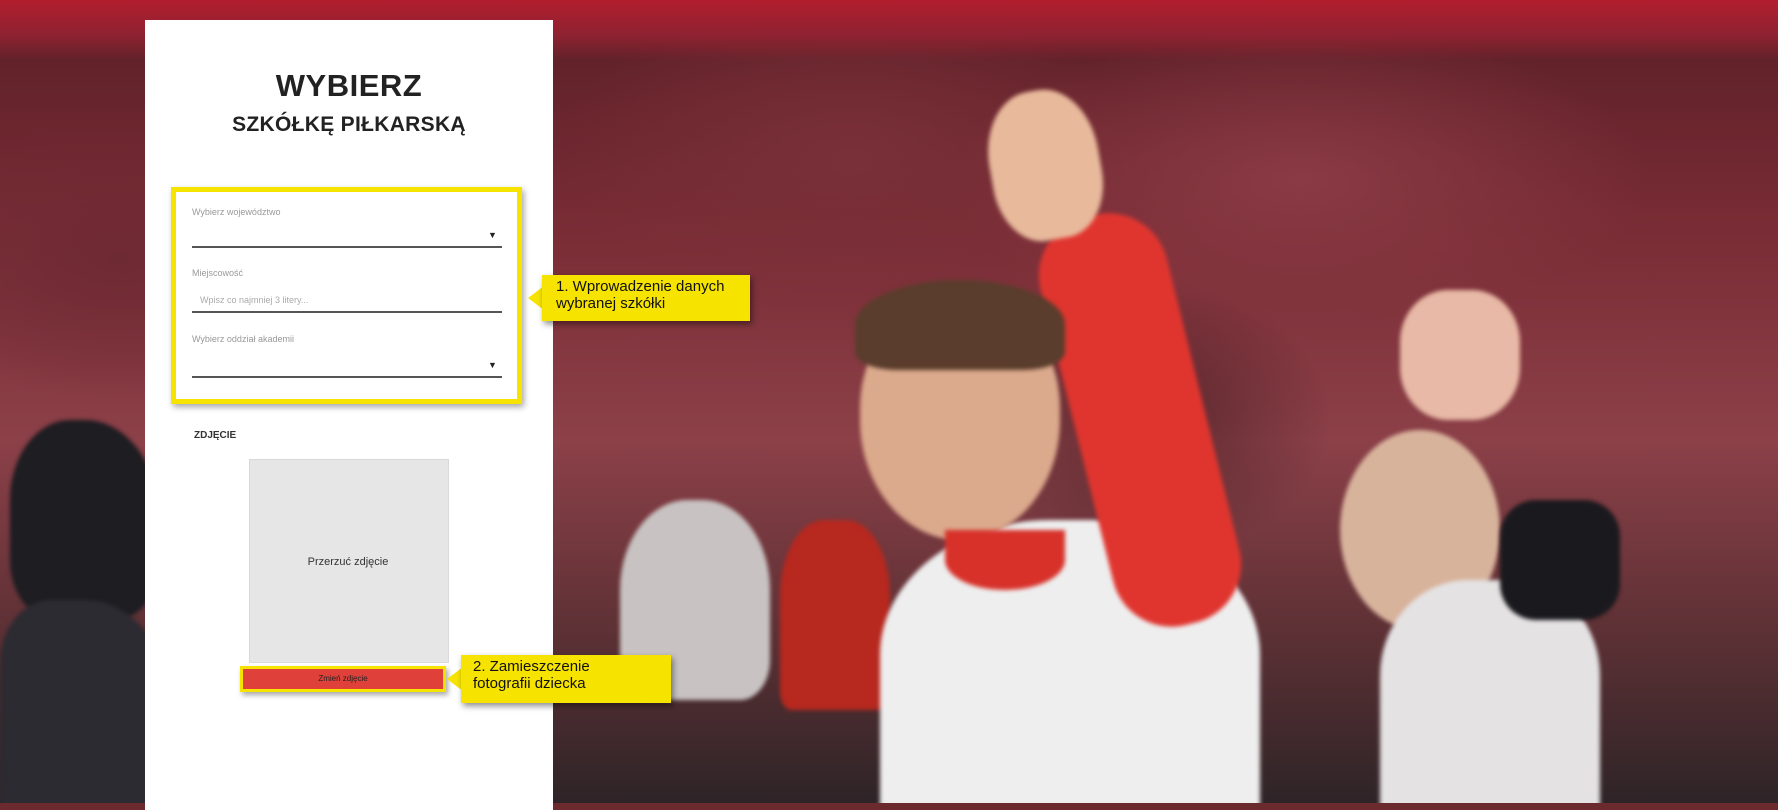 The image size is (1778, 810). I want to click on player-collar, so click(1005, 560).